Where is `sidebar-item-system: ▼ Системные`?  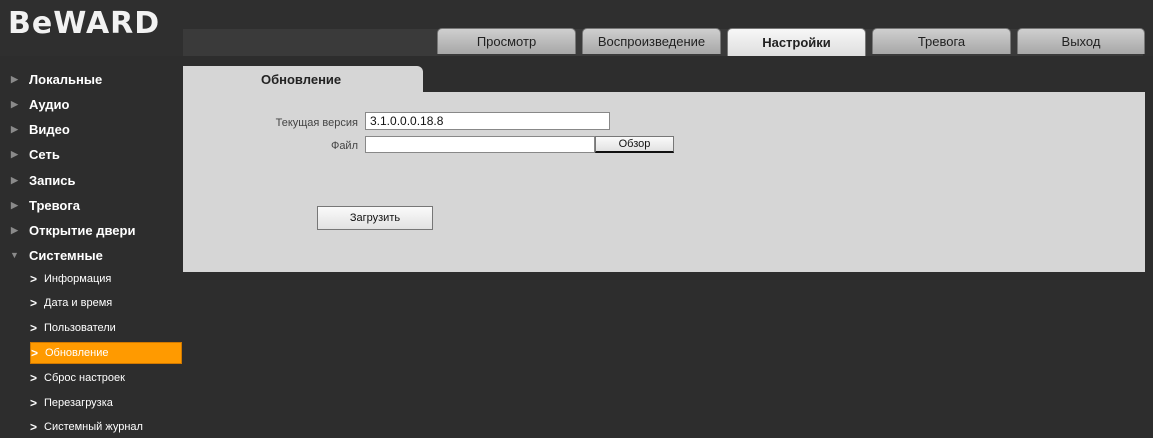 sidebar-item-system: ▼ Системные is located at coordinates (91, 255).